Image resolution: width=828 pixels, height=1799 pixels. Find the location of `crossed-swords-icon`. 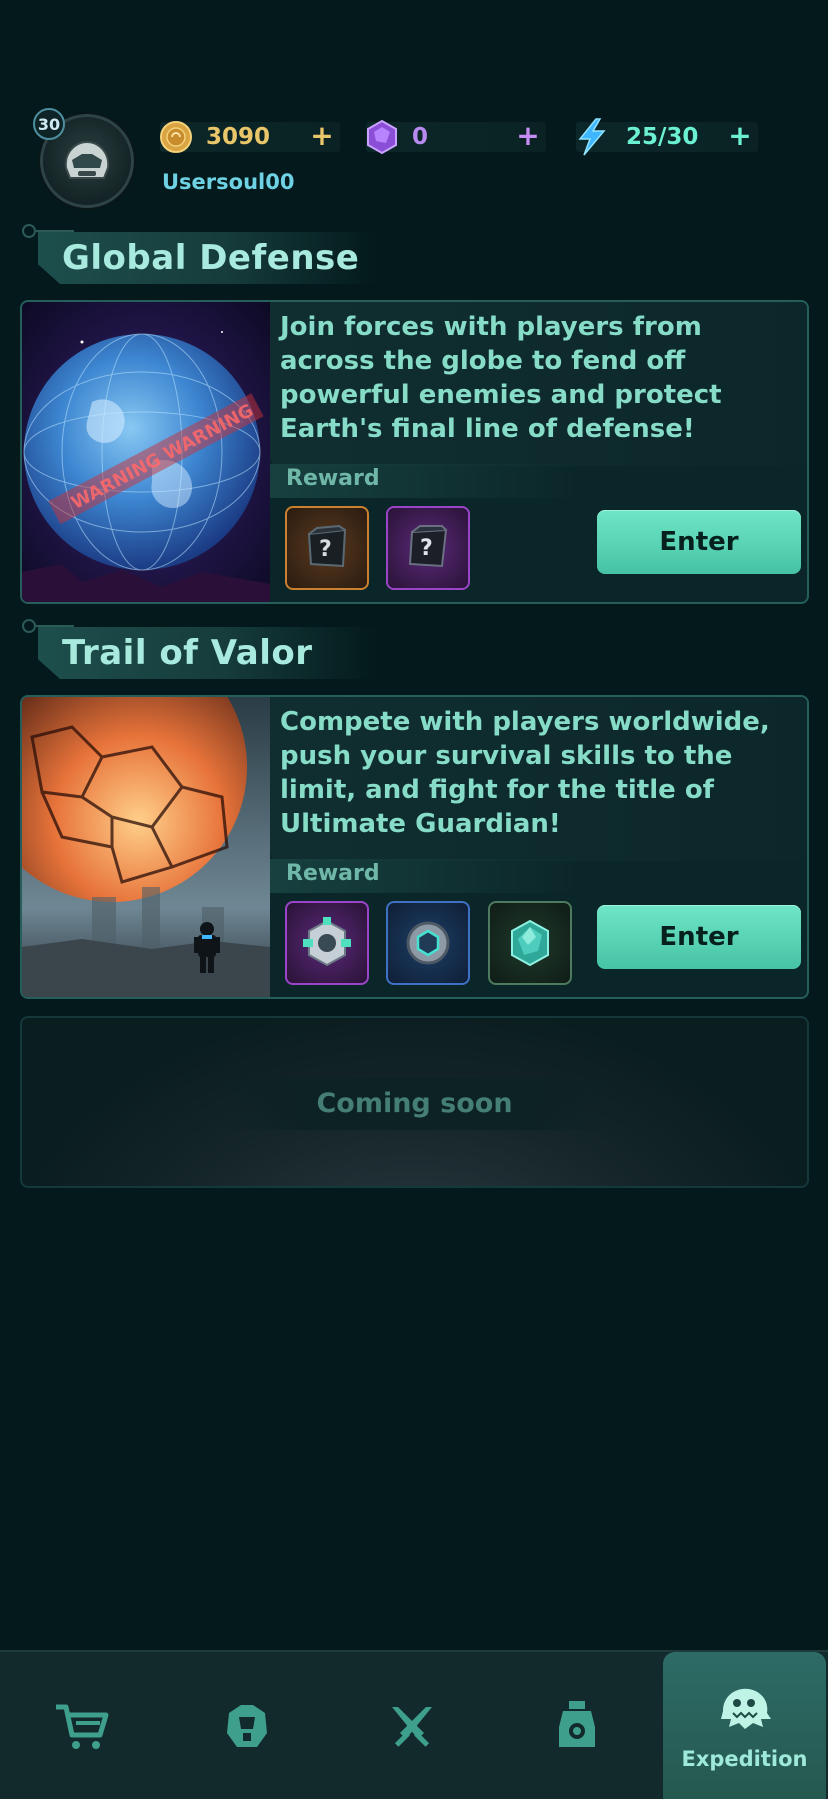

crossed-swords-icon is located at coordinates (411, 1726).